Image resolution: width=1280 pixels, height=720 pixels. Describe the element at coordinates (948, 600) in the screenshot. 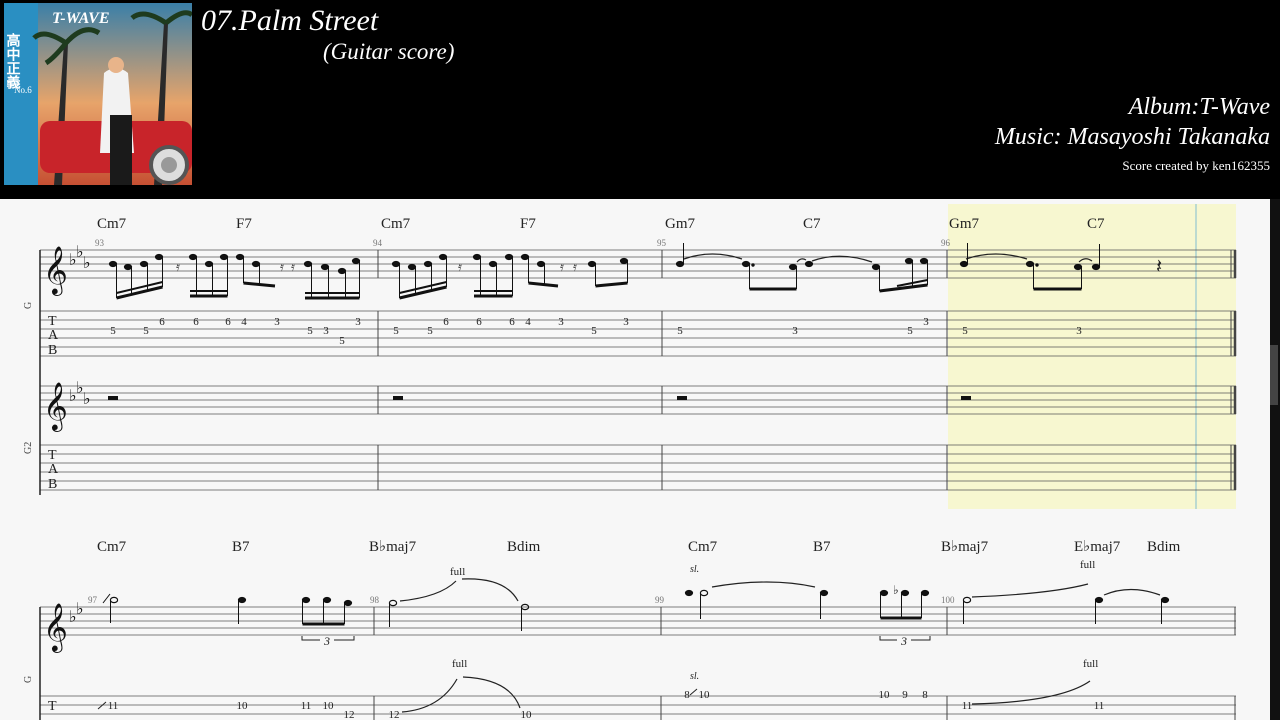

I see `measure-number: 100` at that location.